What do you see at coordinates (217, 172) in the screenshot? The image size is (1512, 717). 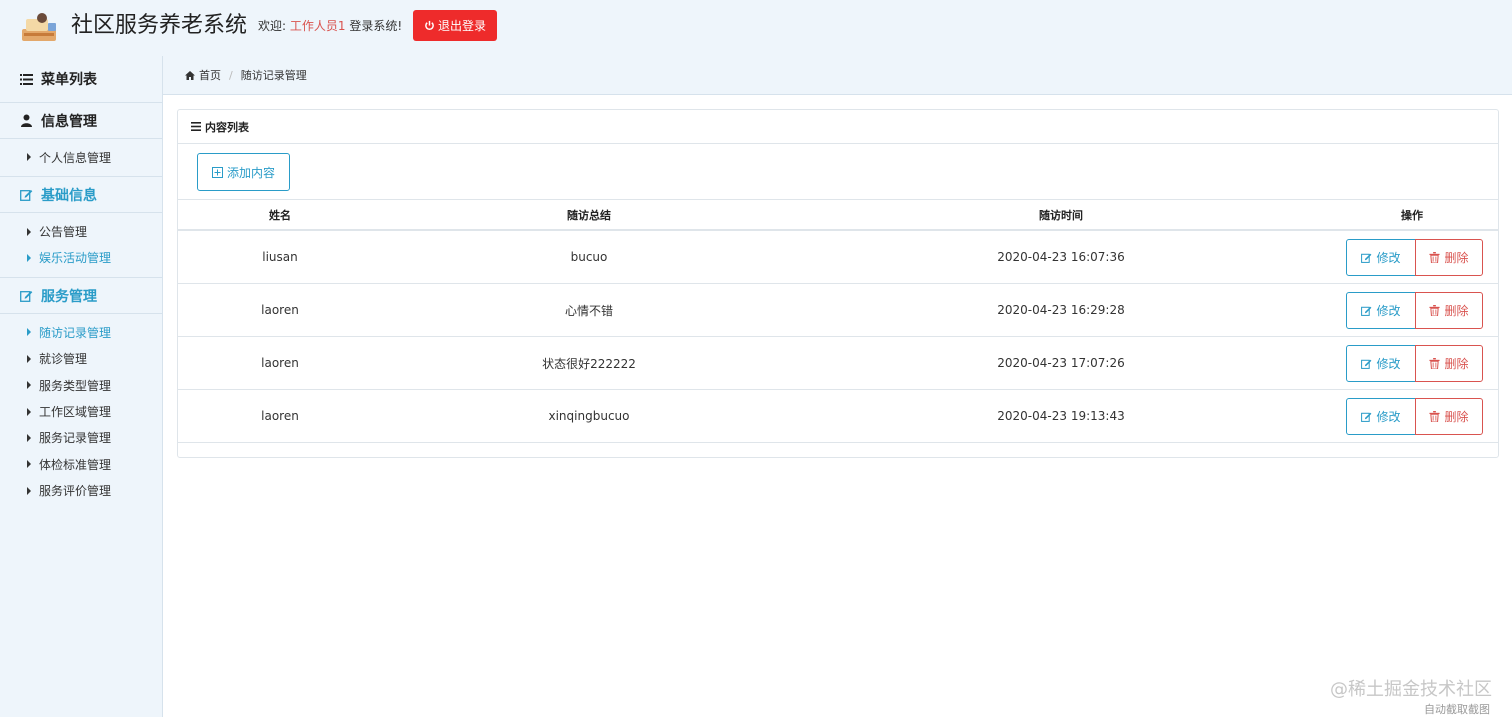 I see `plus-square-icon` at bounding box center [217, 172].